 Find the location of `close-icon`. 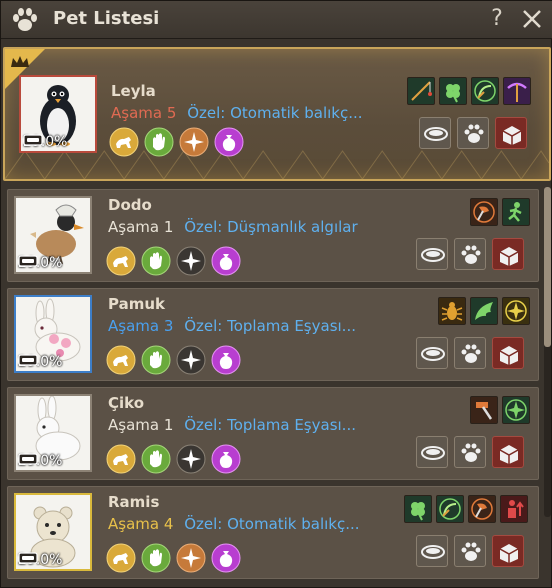

close-icon is located at coordinates (532, 19).